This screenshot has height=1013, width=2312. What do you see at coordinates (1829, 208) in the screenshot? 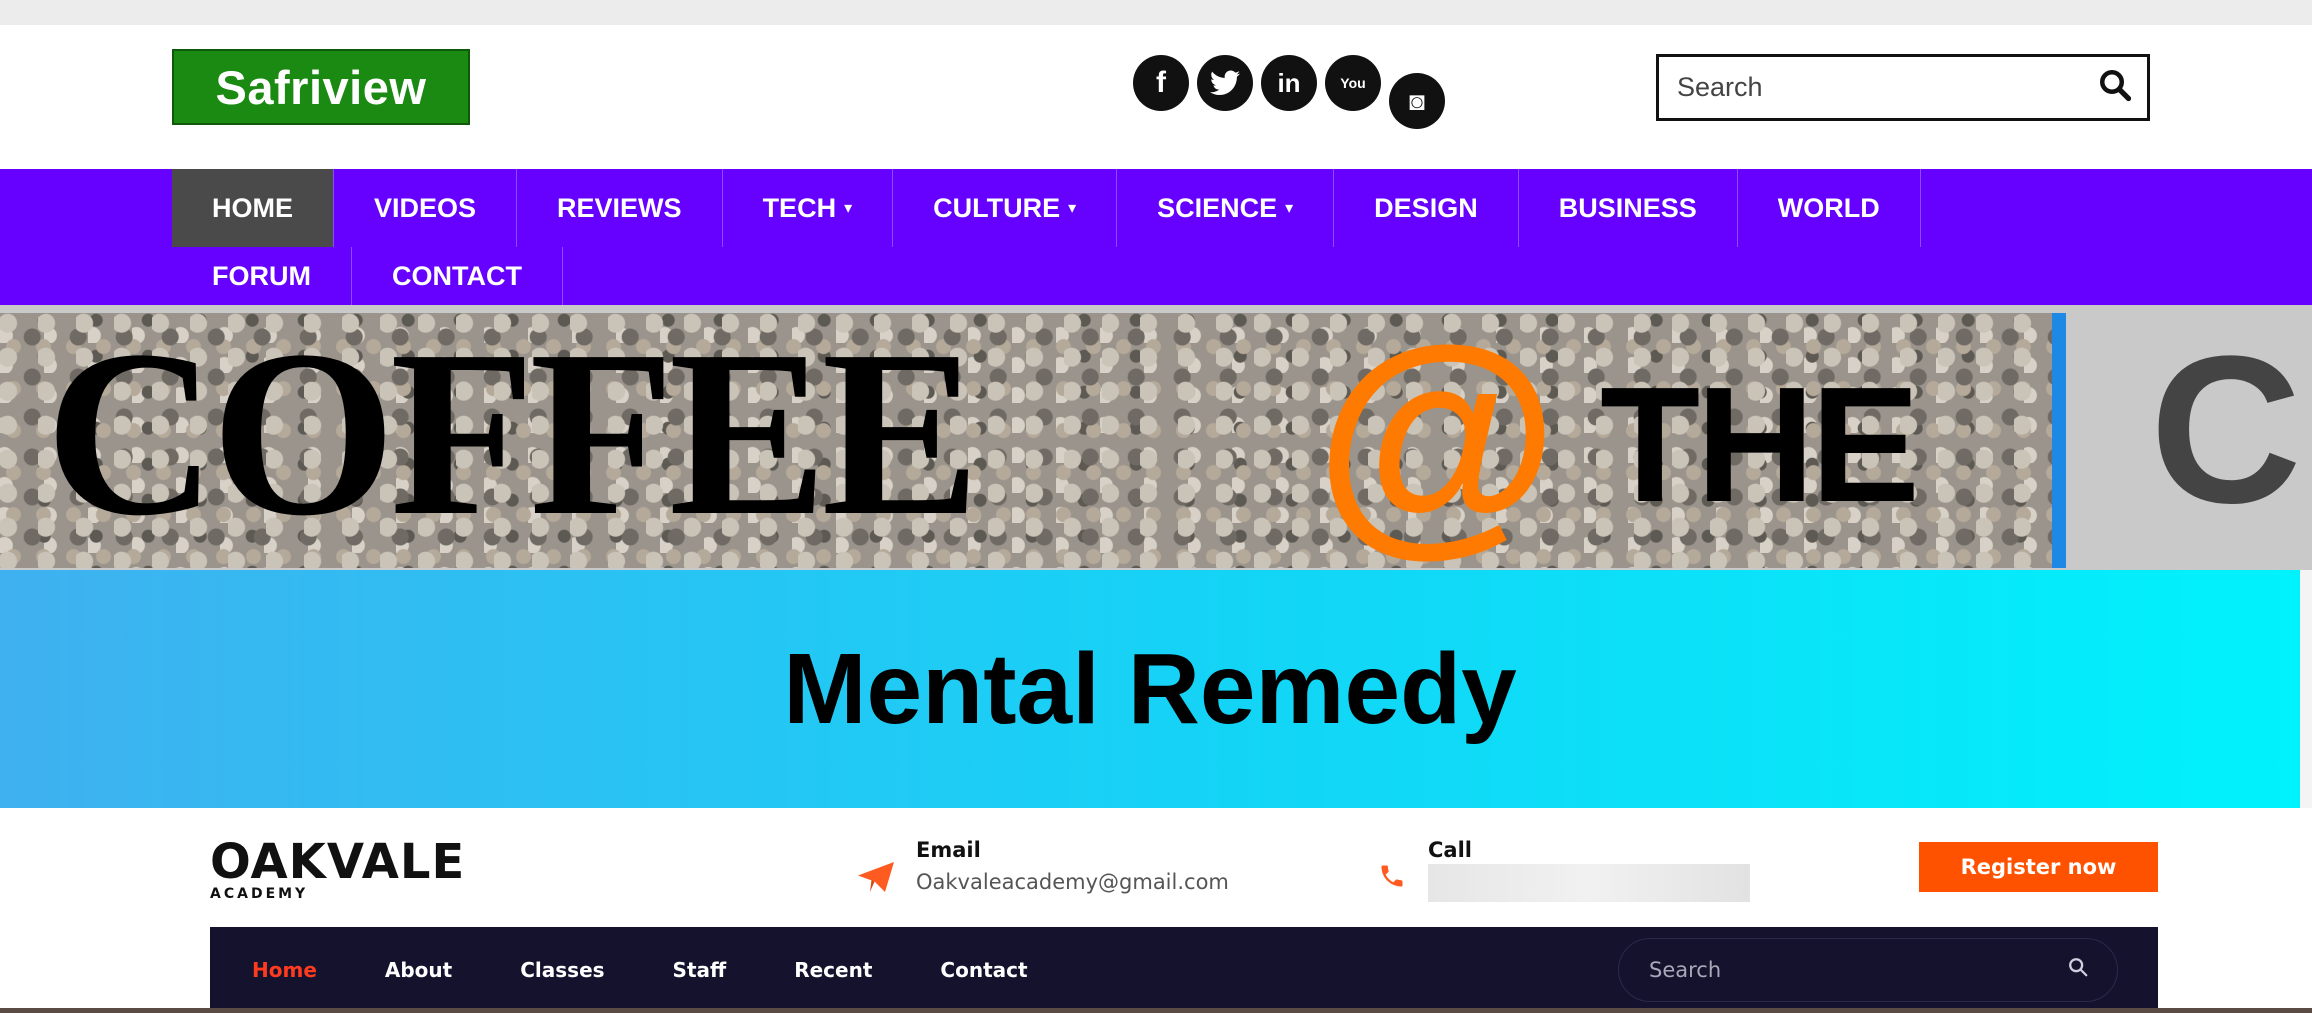
I see `nav-world: WORLD` at bounding box center [1829, 208].